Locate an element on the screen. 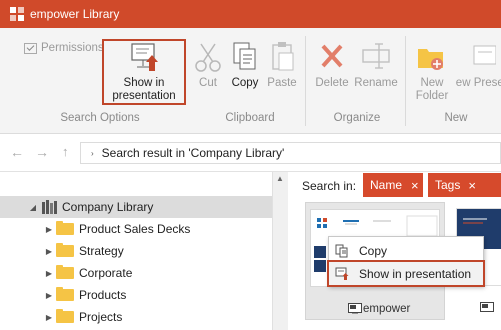 The width and height of the screenshot is (501, 330). app-logo-icon is located at coordinates (17, 14).